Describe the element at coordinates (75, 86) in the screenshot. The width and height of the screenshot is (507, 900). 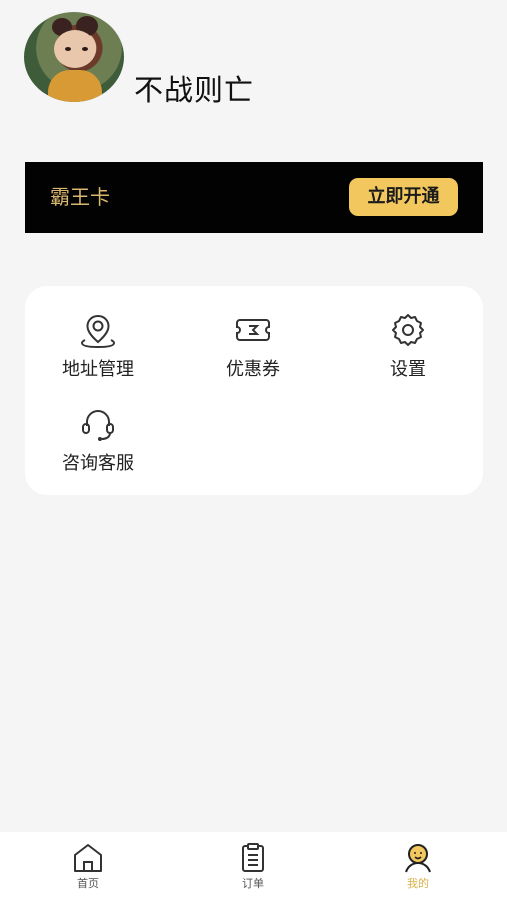
I see `avatar-body` at that location.